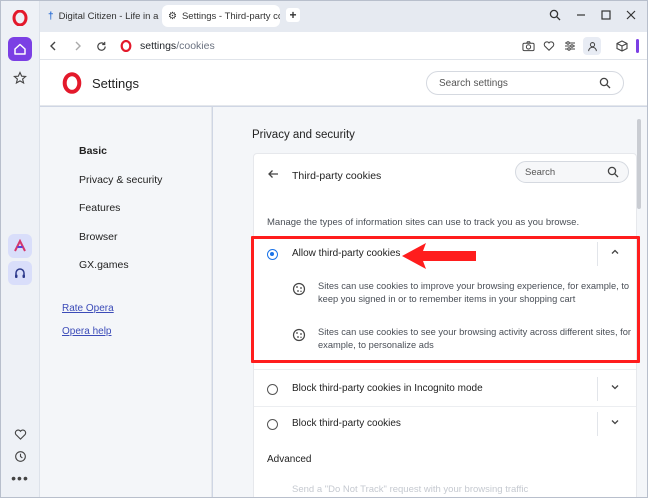 The height and width of the screenshot is (498, 648). What do you see at coordinates (272, 254) in the screenshot?
I see `radio-allow` at bounding box center [272, 254].